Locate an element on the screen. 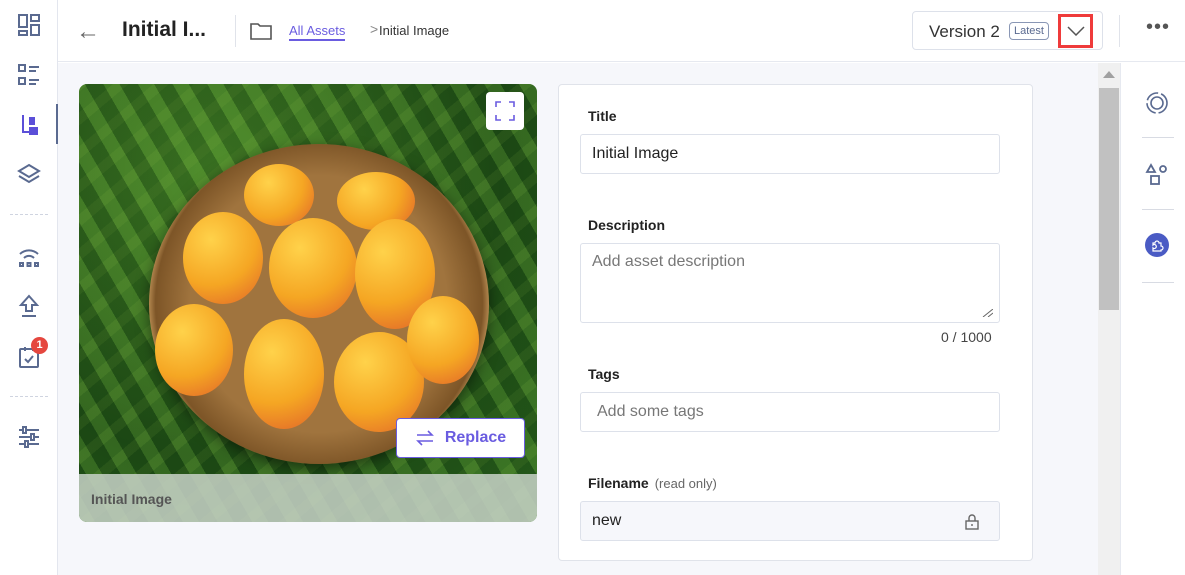 This screenshot has height=575, width=1185. resize-handle-icon is located at coordinates (987, 313).